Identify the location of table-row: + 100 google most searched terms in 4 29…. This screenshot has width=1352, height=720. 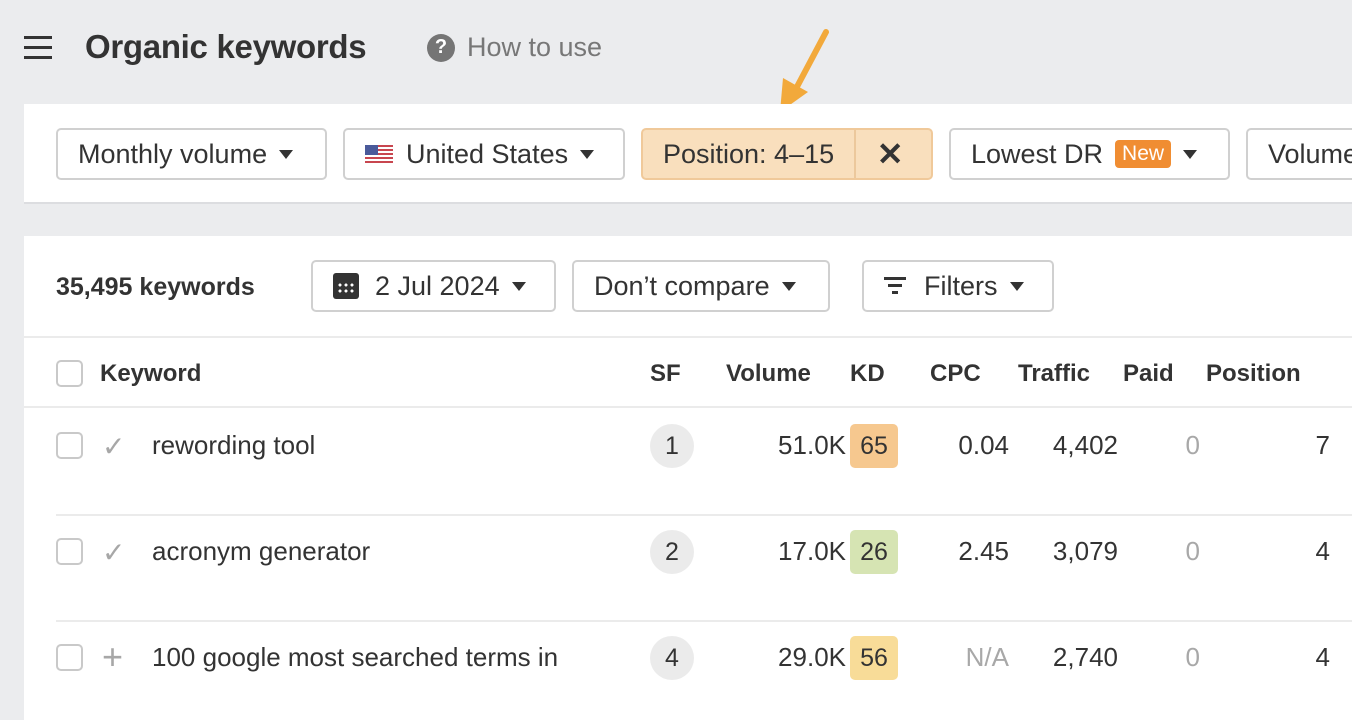
(704, 671).